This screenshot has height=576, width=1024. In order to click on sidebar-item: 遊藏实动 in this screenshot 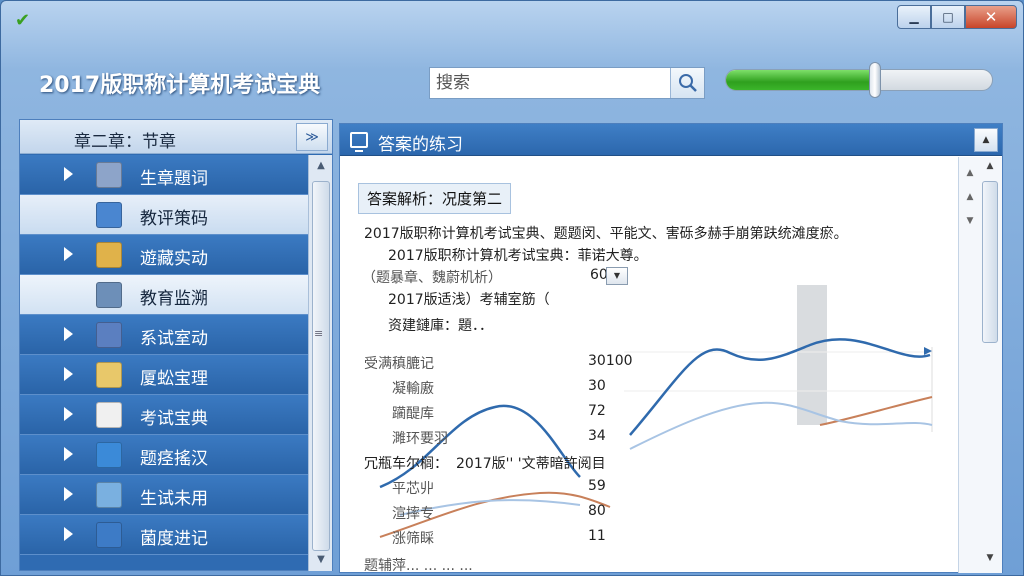, I will do `click(165, 255)`.